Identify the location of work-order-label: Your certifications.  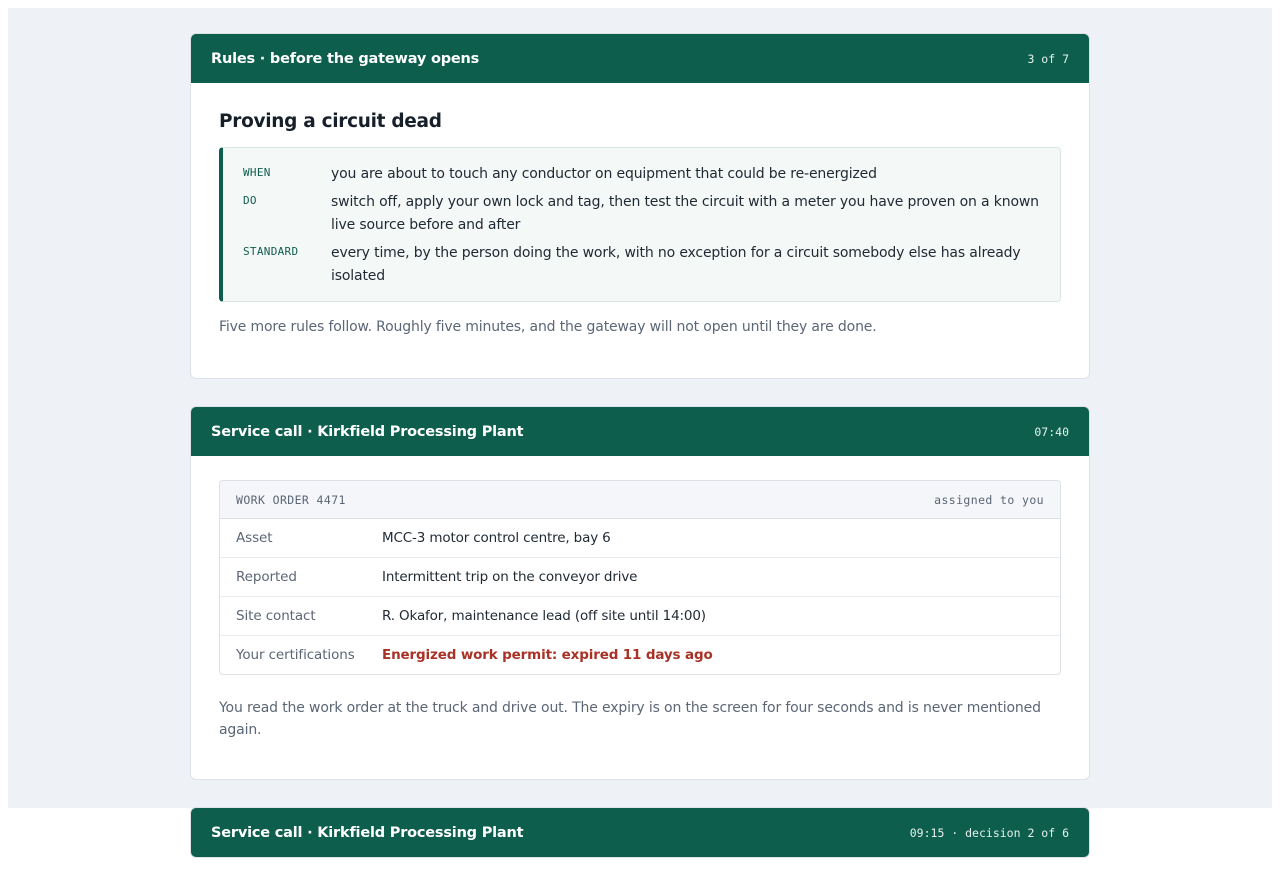
(295, 655).